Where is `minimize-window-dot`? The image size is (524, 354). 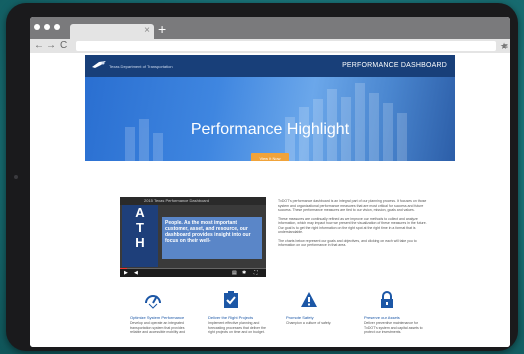
minimize-window-dot is located at coordinates (47, 27).